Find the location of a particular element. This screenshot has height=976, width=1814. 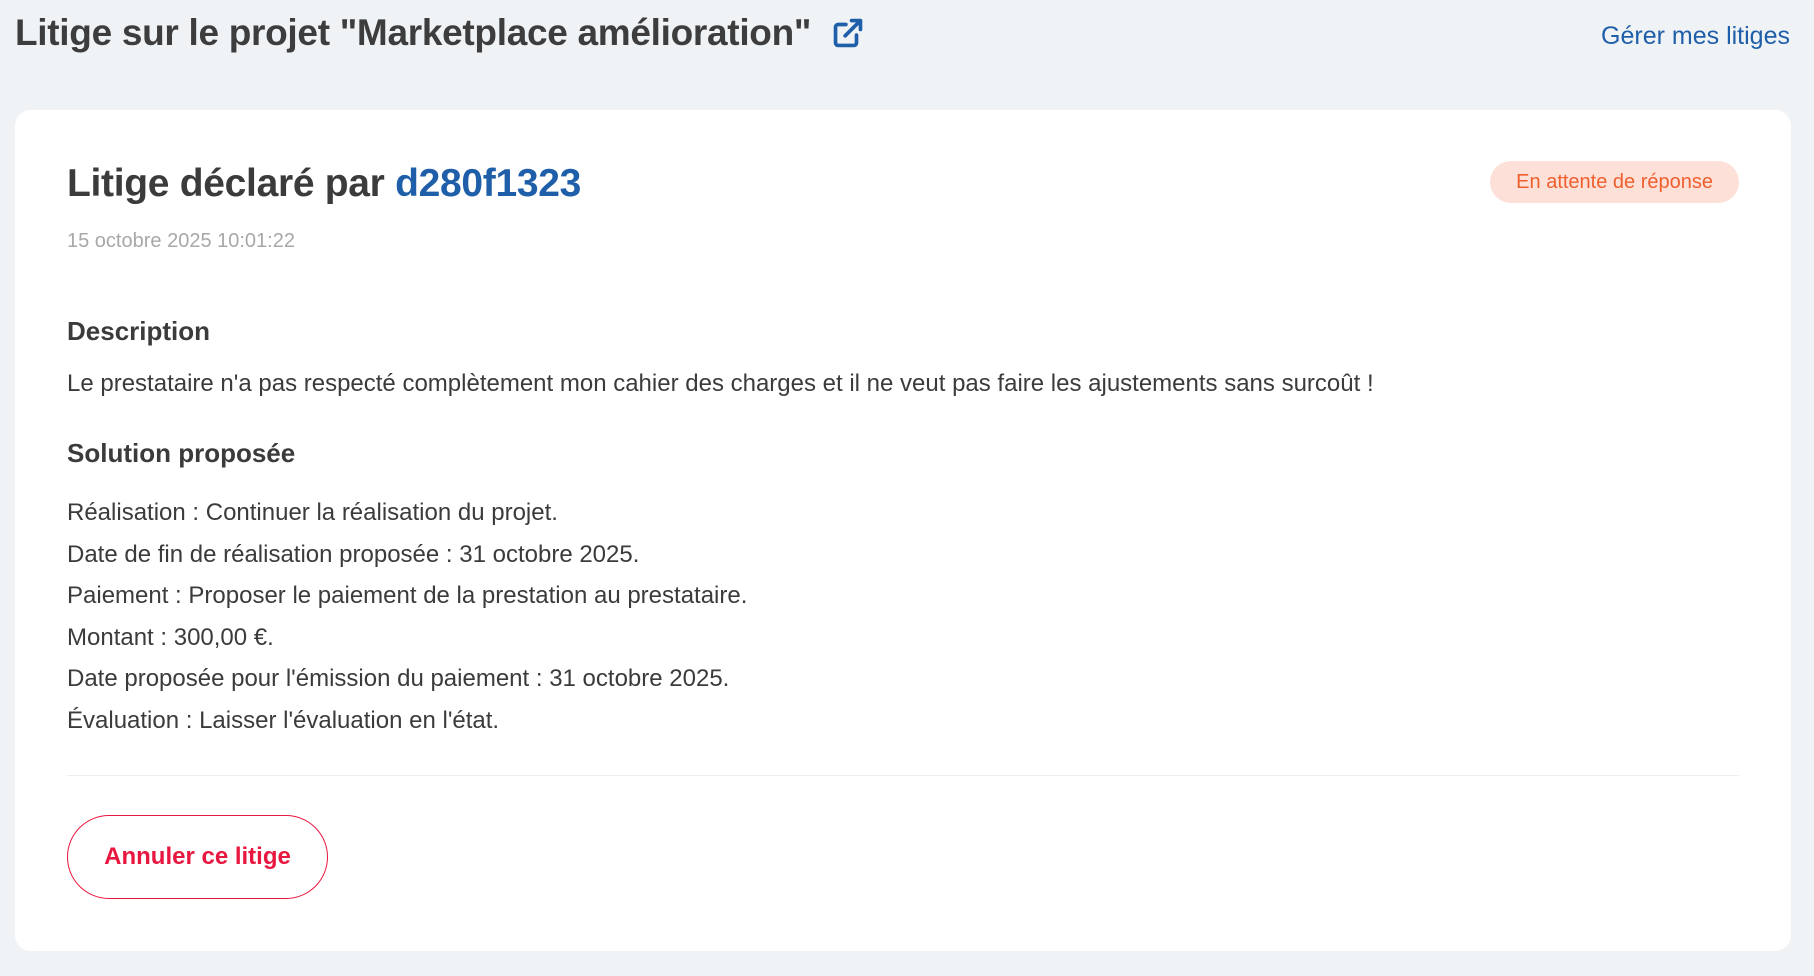

cancel-dispute-button: Annuler ce litige is located at coordinates (197, 857).